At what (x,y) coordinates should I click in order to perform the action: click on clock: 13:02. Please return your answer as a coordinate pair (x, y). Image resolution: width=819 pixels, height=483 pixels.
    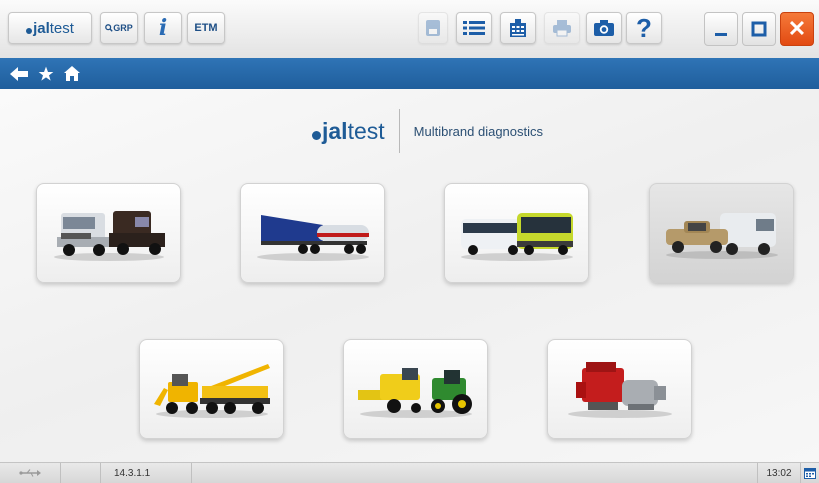
    Looking at the image, I should click on (779, 473).